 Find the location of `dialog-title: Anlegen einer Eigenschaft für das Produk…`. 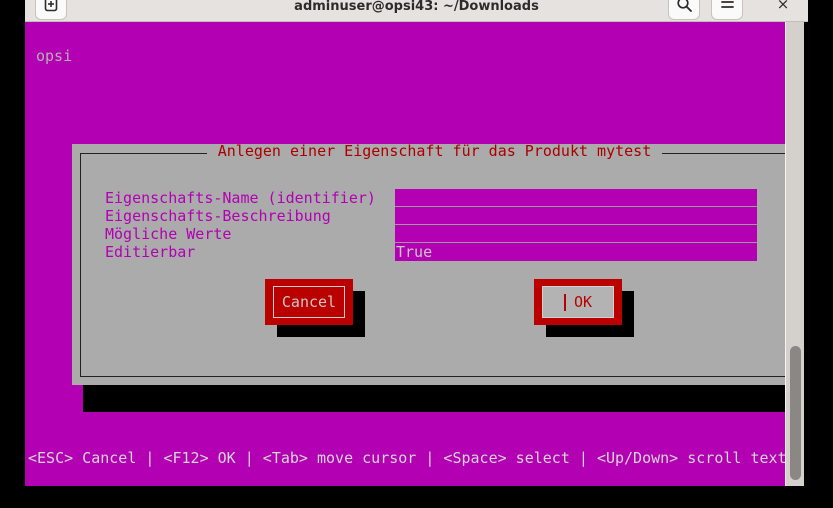

dialog-title: Anlegen einer Eigenschaft für das Produk… is located at coordinates (434, 151).